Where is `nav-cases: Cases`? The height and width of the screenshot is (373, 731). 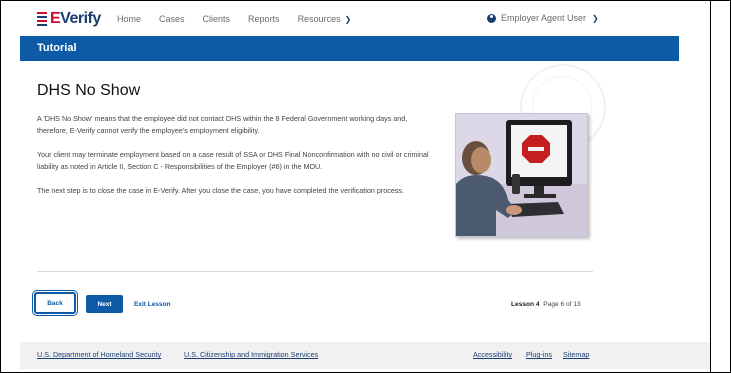
nav-cases: Cases is located at coordinates (172, 19).